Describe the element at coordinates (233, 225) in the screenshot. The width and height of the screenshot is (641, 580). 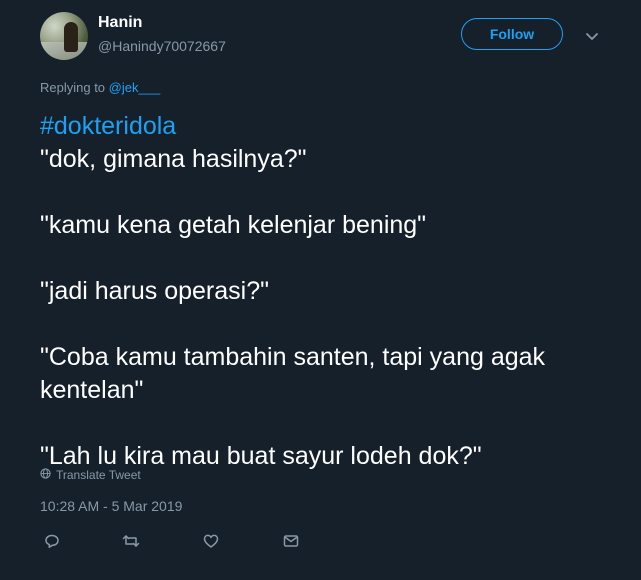
I see `tweet-line: "kamu kena getah kelenjar bening"` at that location.